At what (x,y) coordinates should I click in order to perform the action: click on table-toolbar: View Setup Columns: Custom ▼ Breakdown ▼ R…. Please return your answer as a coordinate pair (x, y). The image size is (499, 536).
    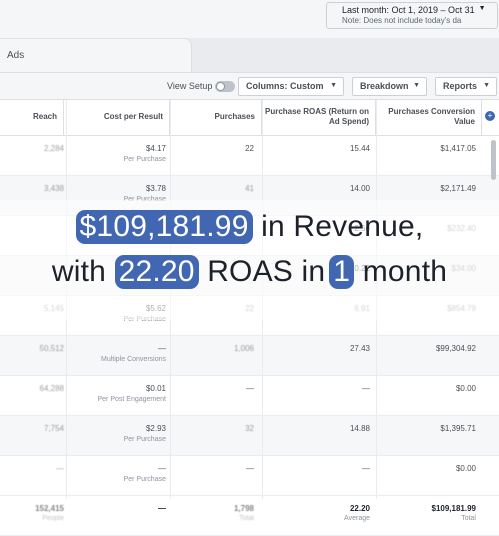
    Looking at the image, I should click on (249, 86).